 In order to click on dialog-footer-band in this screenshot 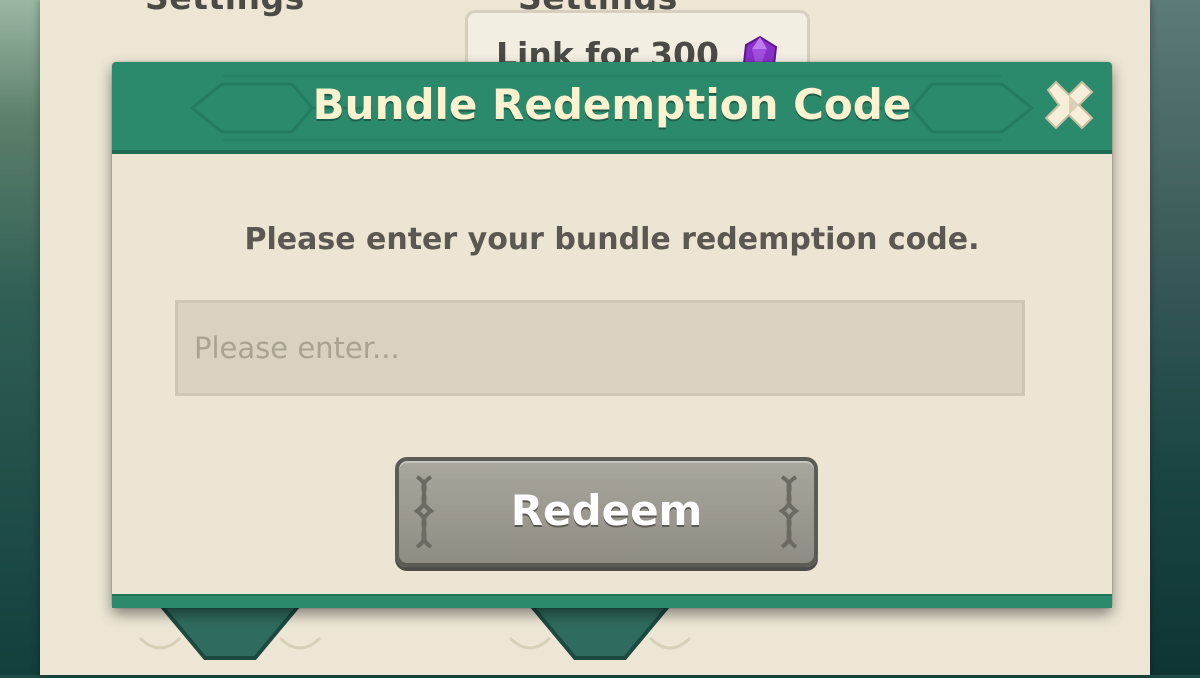, I will do `click(612, 601)`.